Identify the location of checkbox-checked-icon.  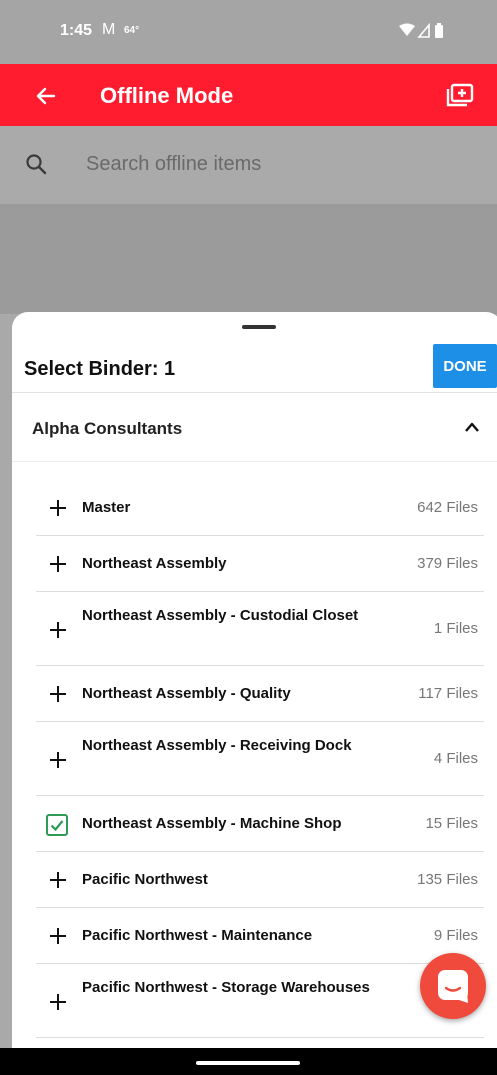
(57, 825).